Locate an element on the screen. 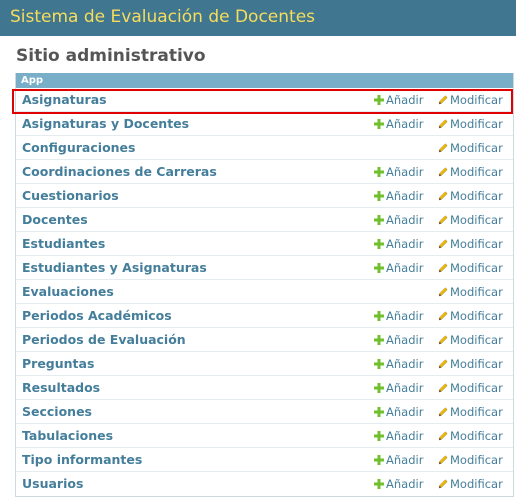  module-caption: App is located at coordinates (264, 80).